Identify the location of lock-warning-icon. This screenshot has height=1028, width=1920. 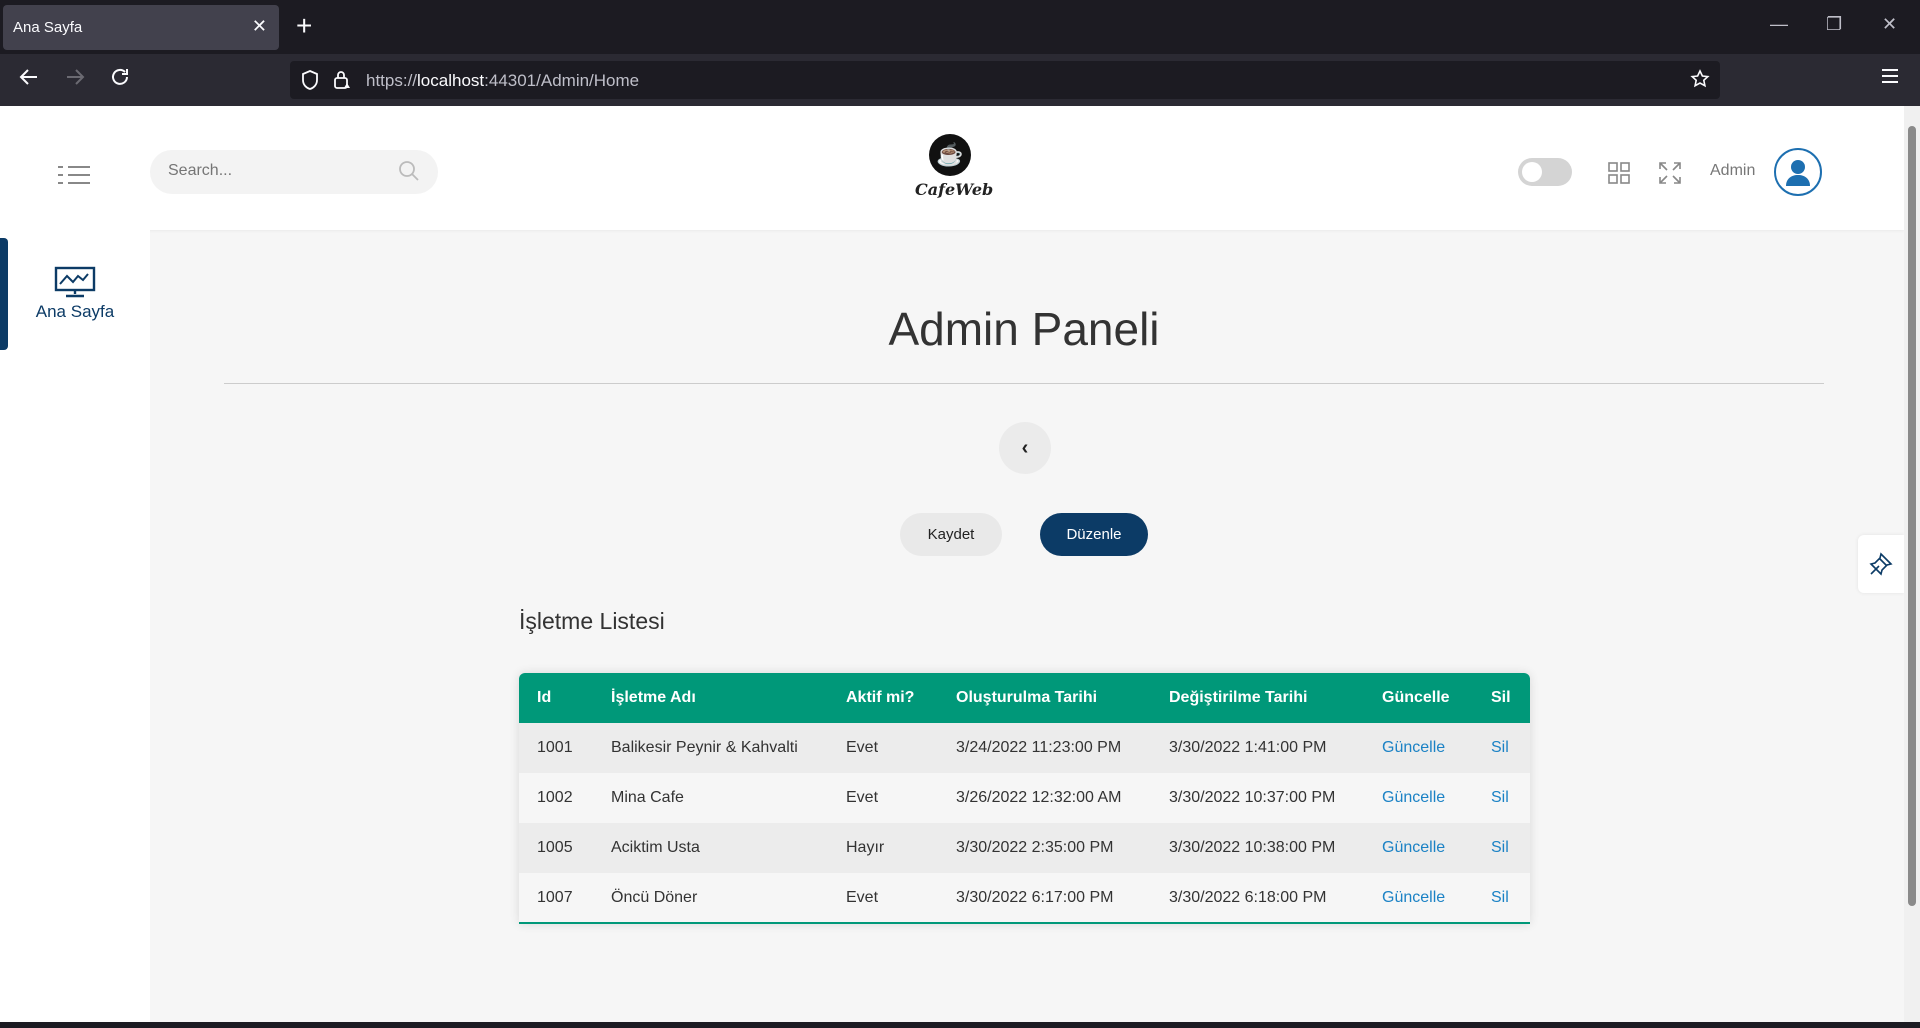
(342, 82).